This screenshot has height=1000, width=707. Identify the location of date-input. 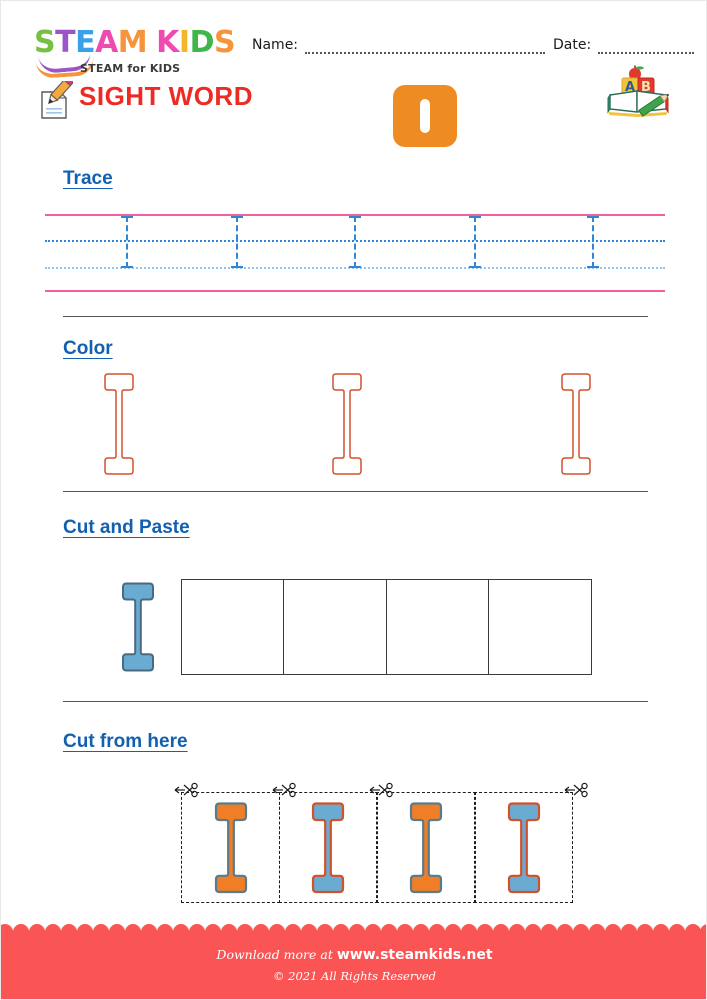
(646, 53).